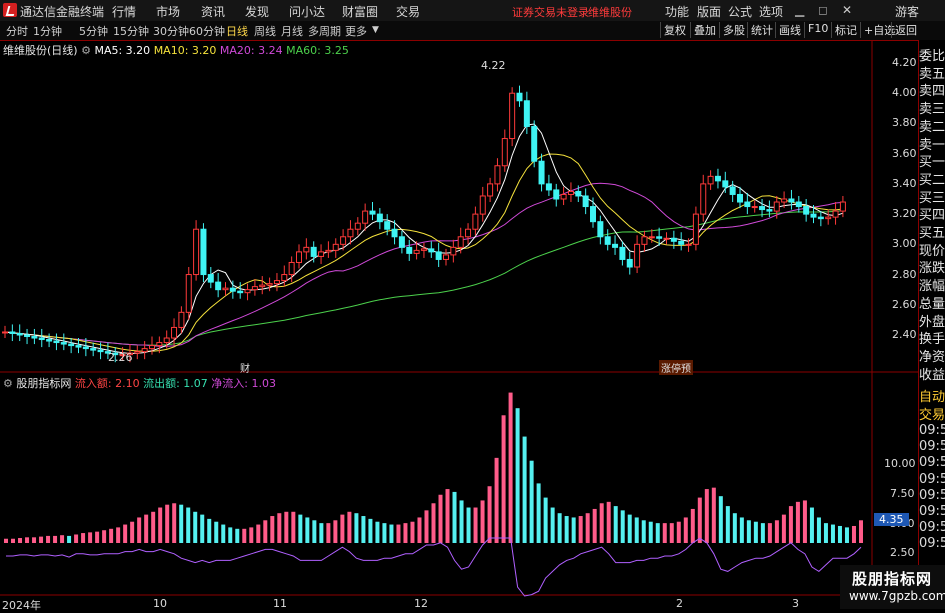  Describe the element at coordinates (86, 50) in the screenshot. I see `settings-icon: ⚙` at that location.